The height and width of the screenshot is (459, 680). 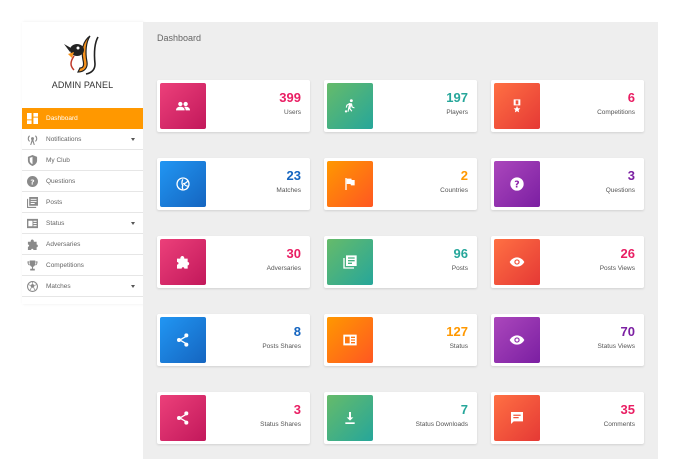 I want to click on stat-card-status-views: 70 Status Views, so click(x=567, y=340).